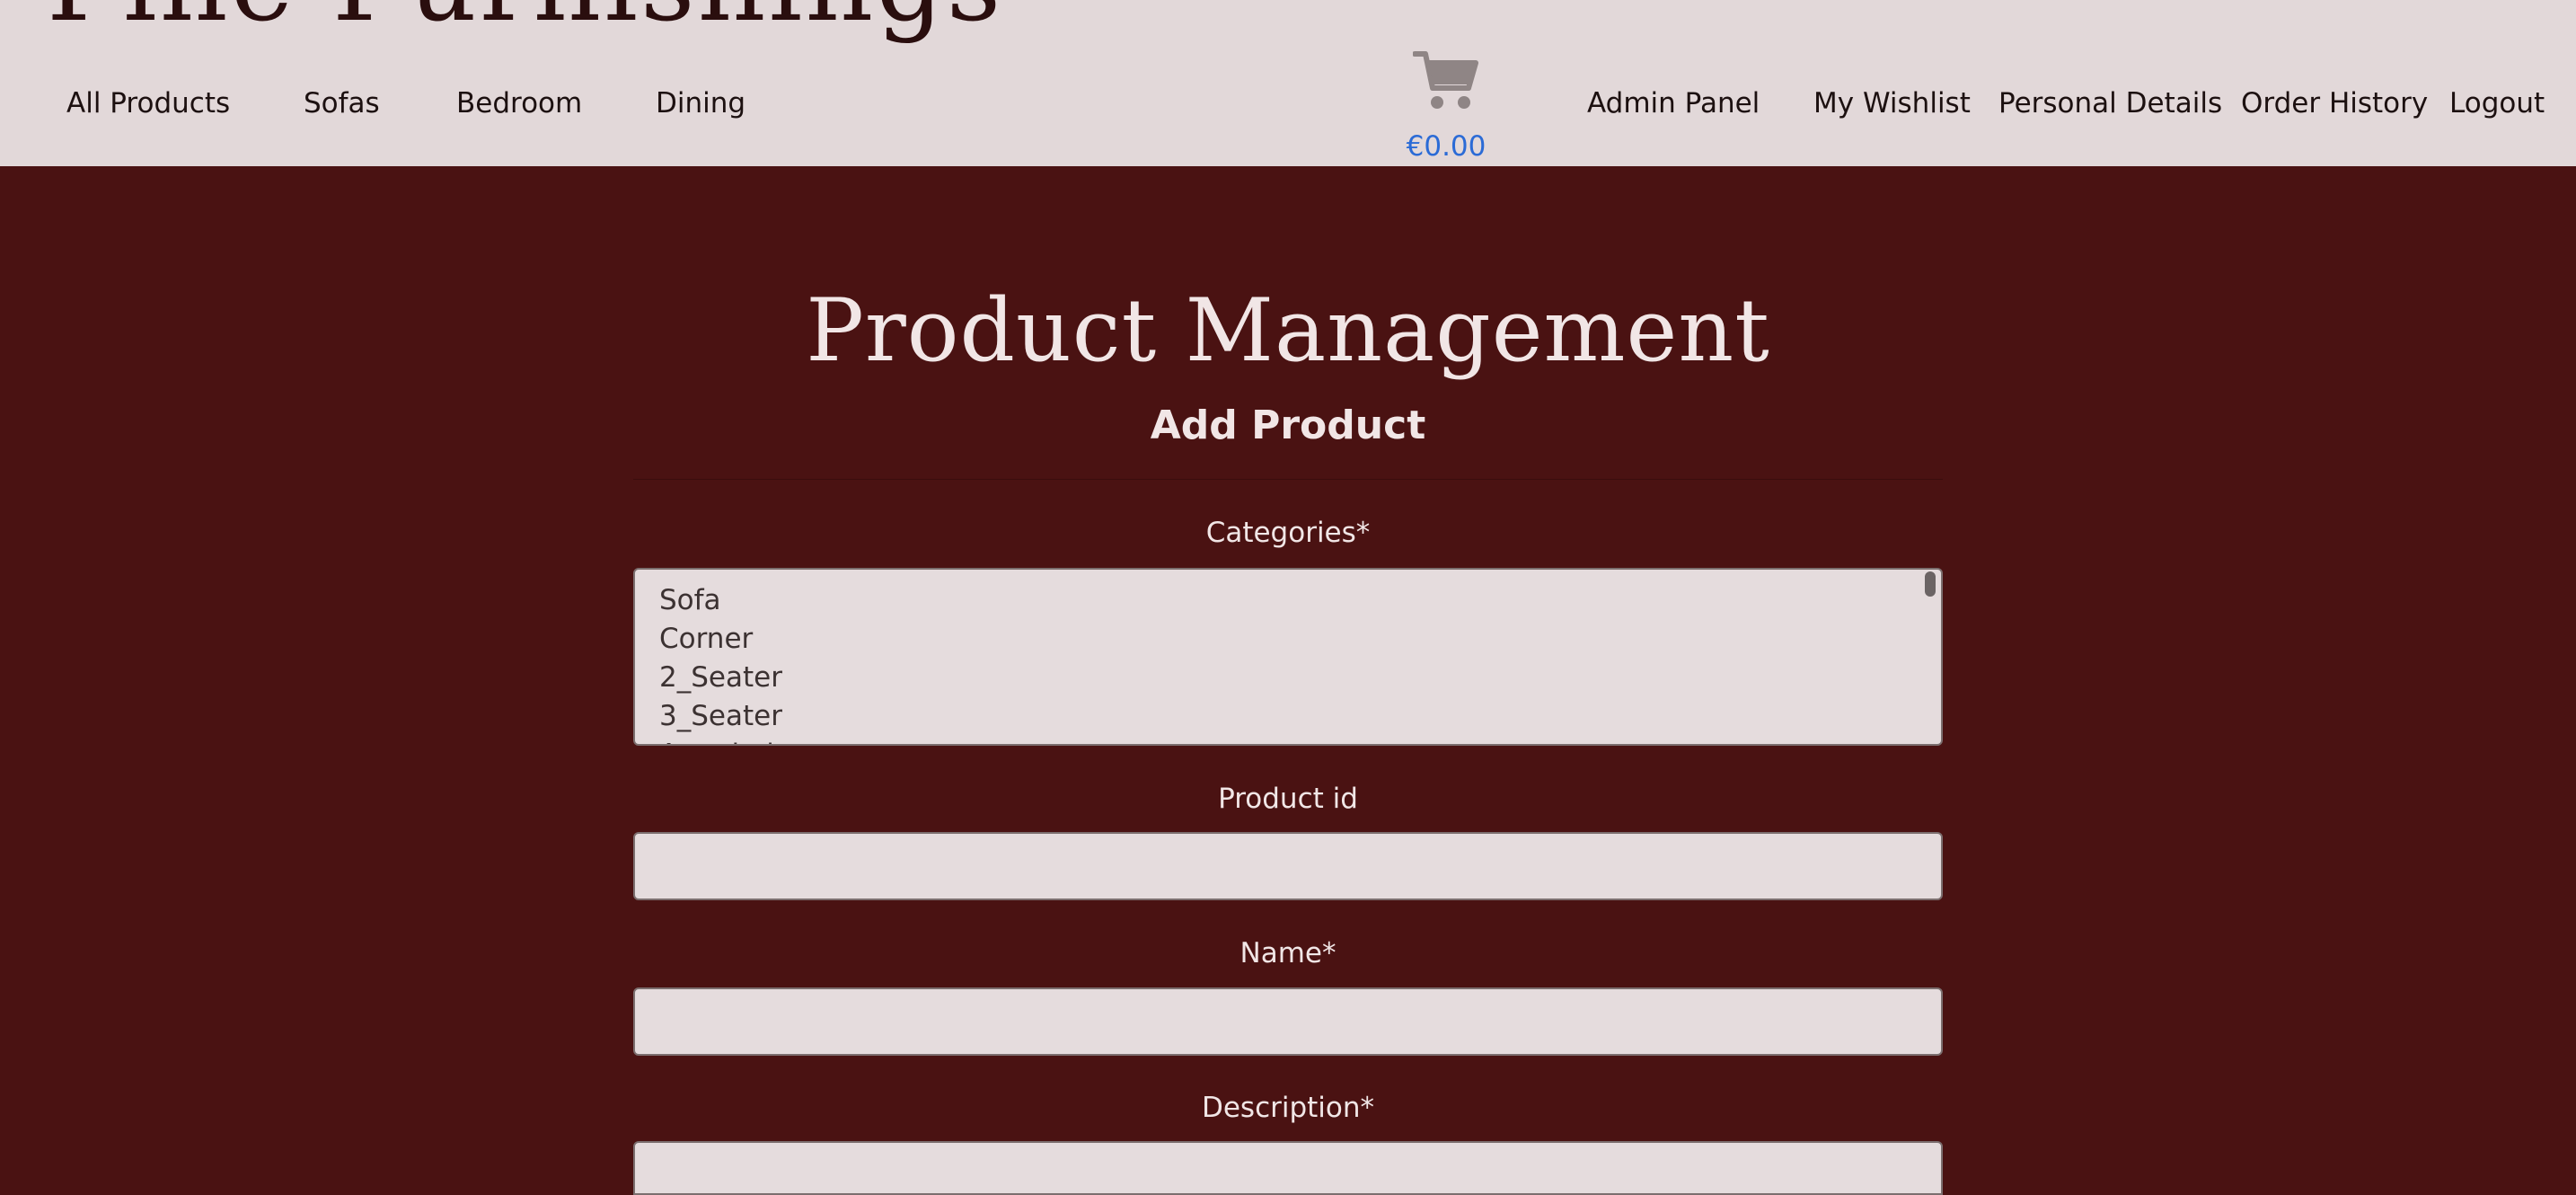 Image resolution: width=2576 pixels, height=1195 pixels. What do you see at coordinates (720, 677) in the screenshot?
I see `category-option: 2_Seater` at bounding box center [720, 677].